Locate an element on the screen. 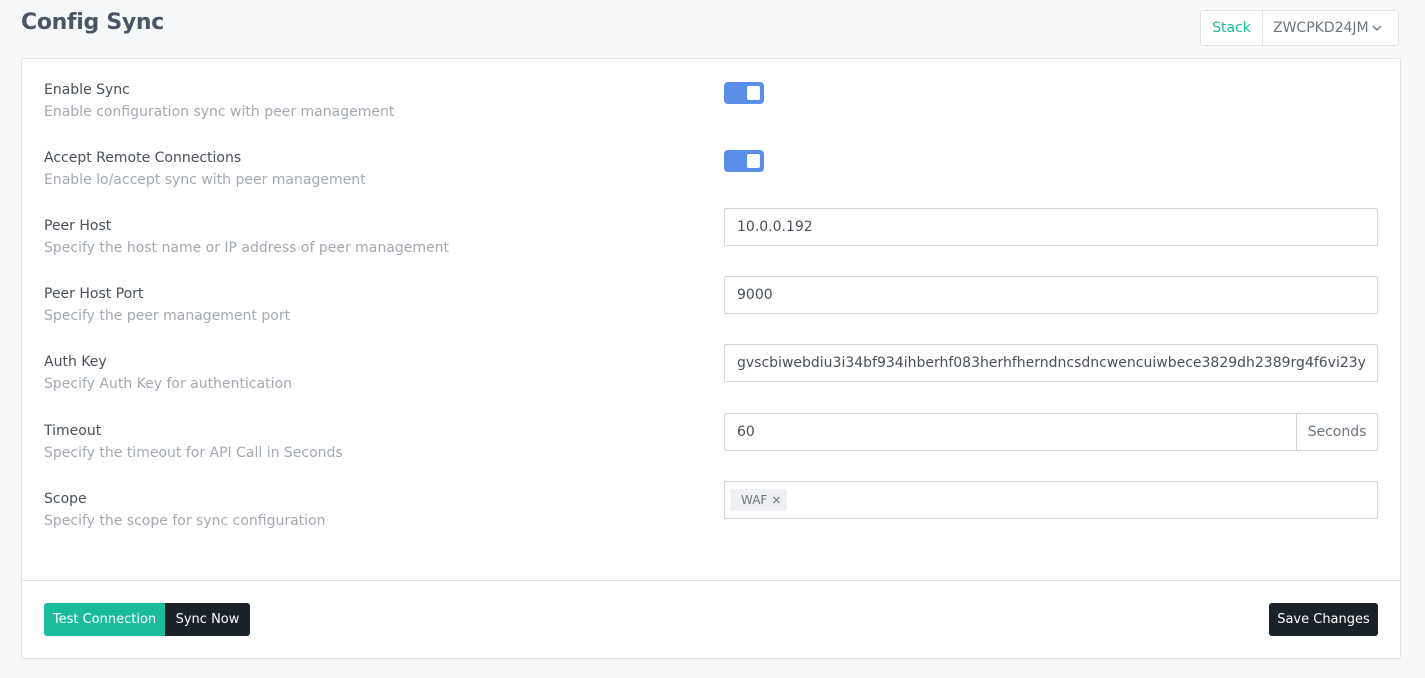  page-title: Config Sync is located at coordinates (93, 22).